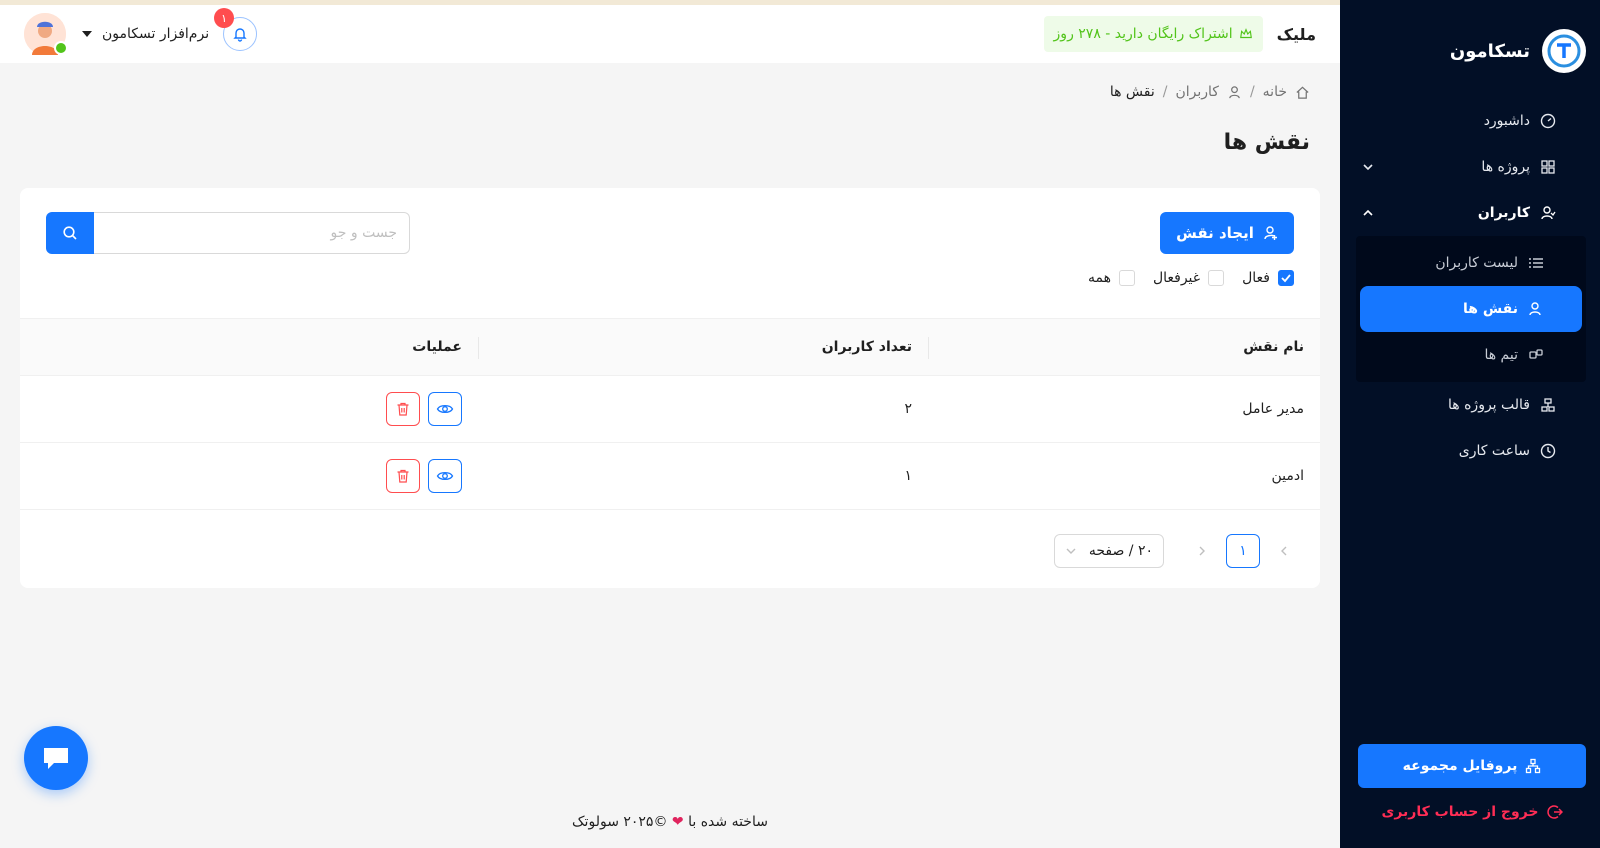 Image resolution: width=1600 pixels, height=848 pixels. I want to click on next-page-button, so click(1202, 551).